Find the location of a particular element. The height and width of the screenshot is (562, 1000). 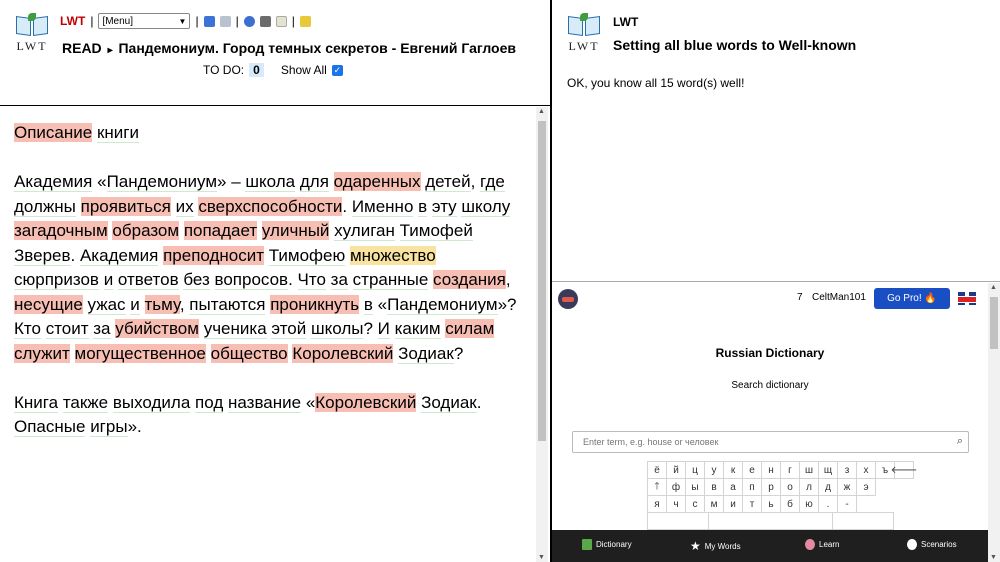

known-word: школа is located at coordinates (270, 182).